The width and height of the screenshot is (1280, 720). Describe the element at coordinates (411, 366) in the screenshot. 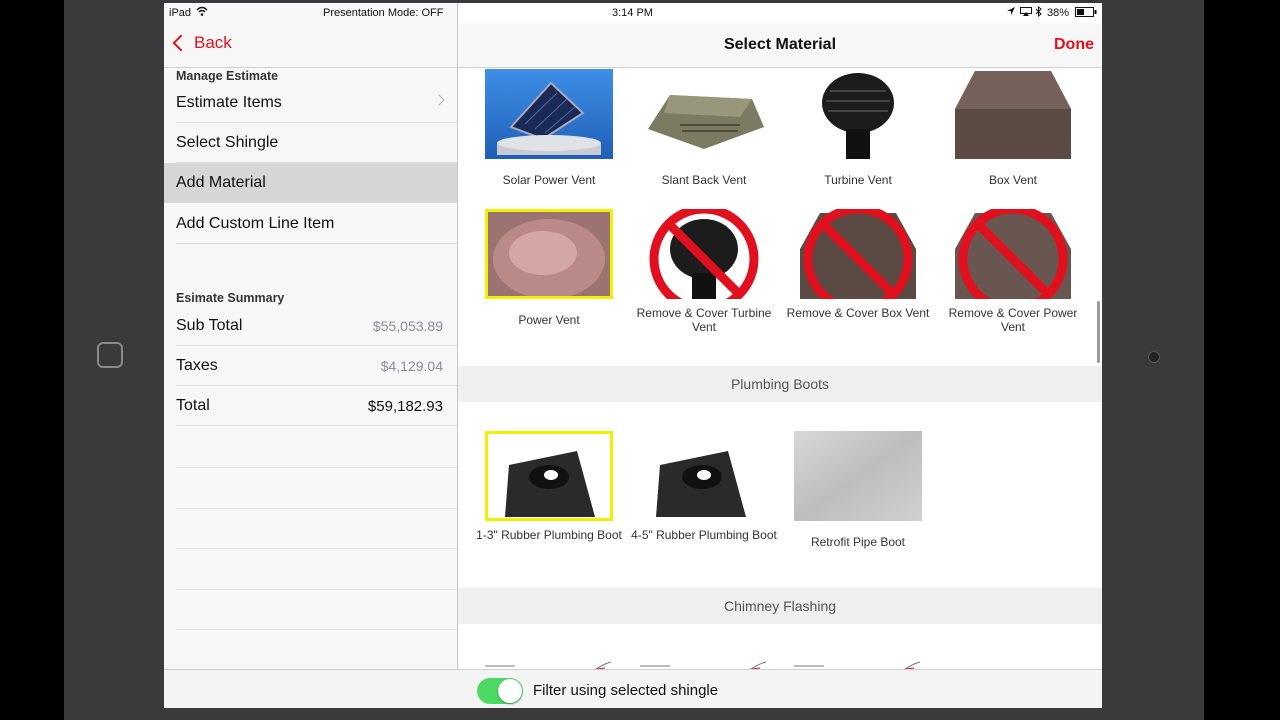

I see `summary-value: $4,129.04` at that location.